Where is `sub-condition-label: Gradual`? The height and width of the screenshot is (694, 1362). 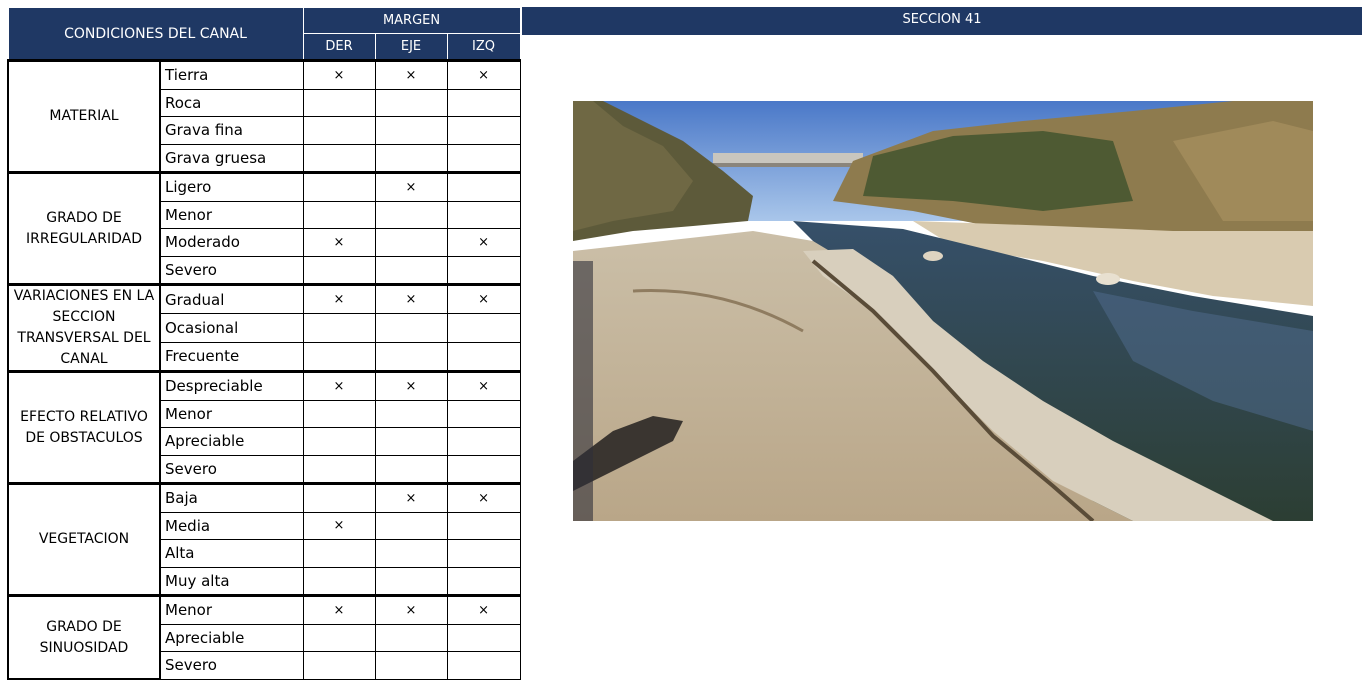
sub-condition-label: Gradual is located at coordinates (231, 298).